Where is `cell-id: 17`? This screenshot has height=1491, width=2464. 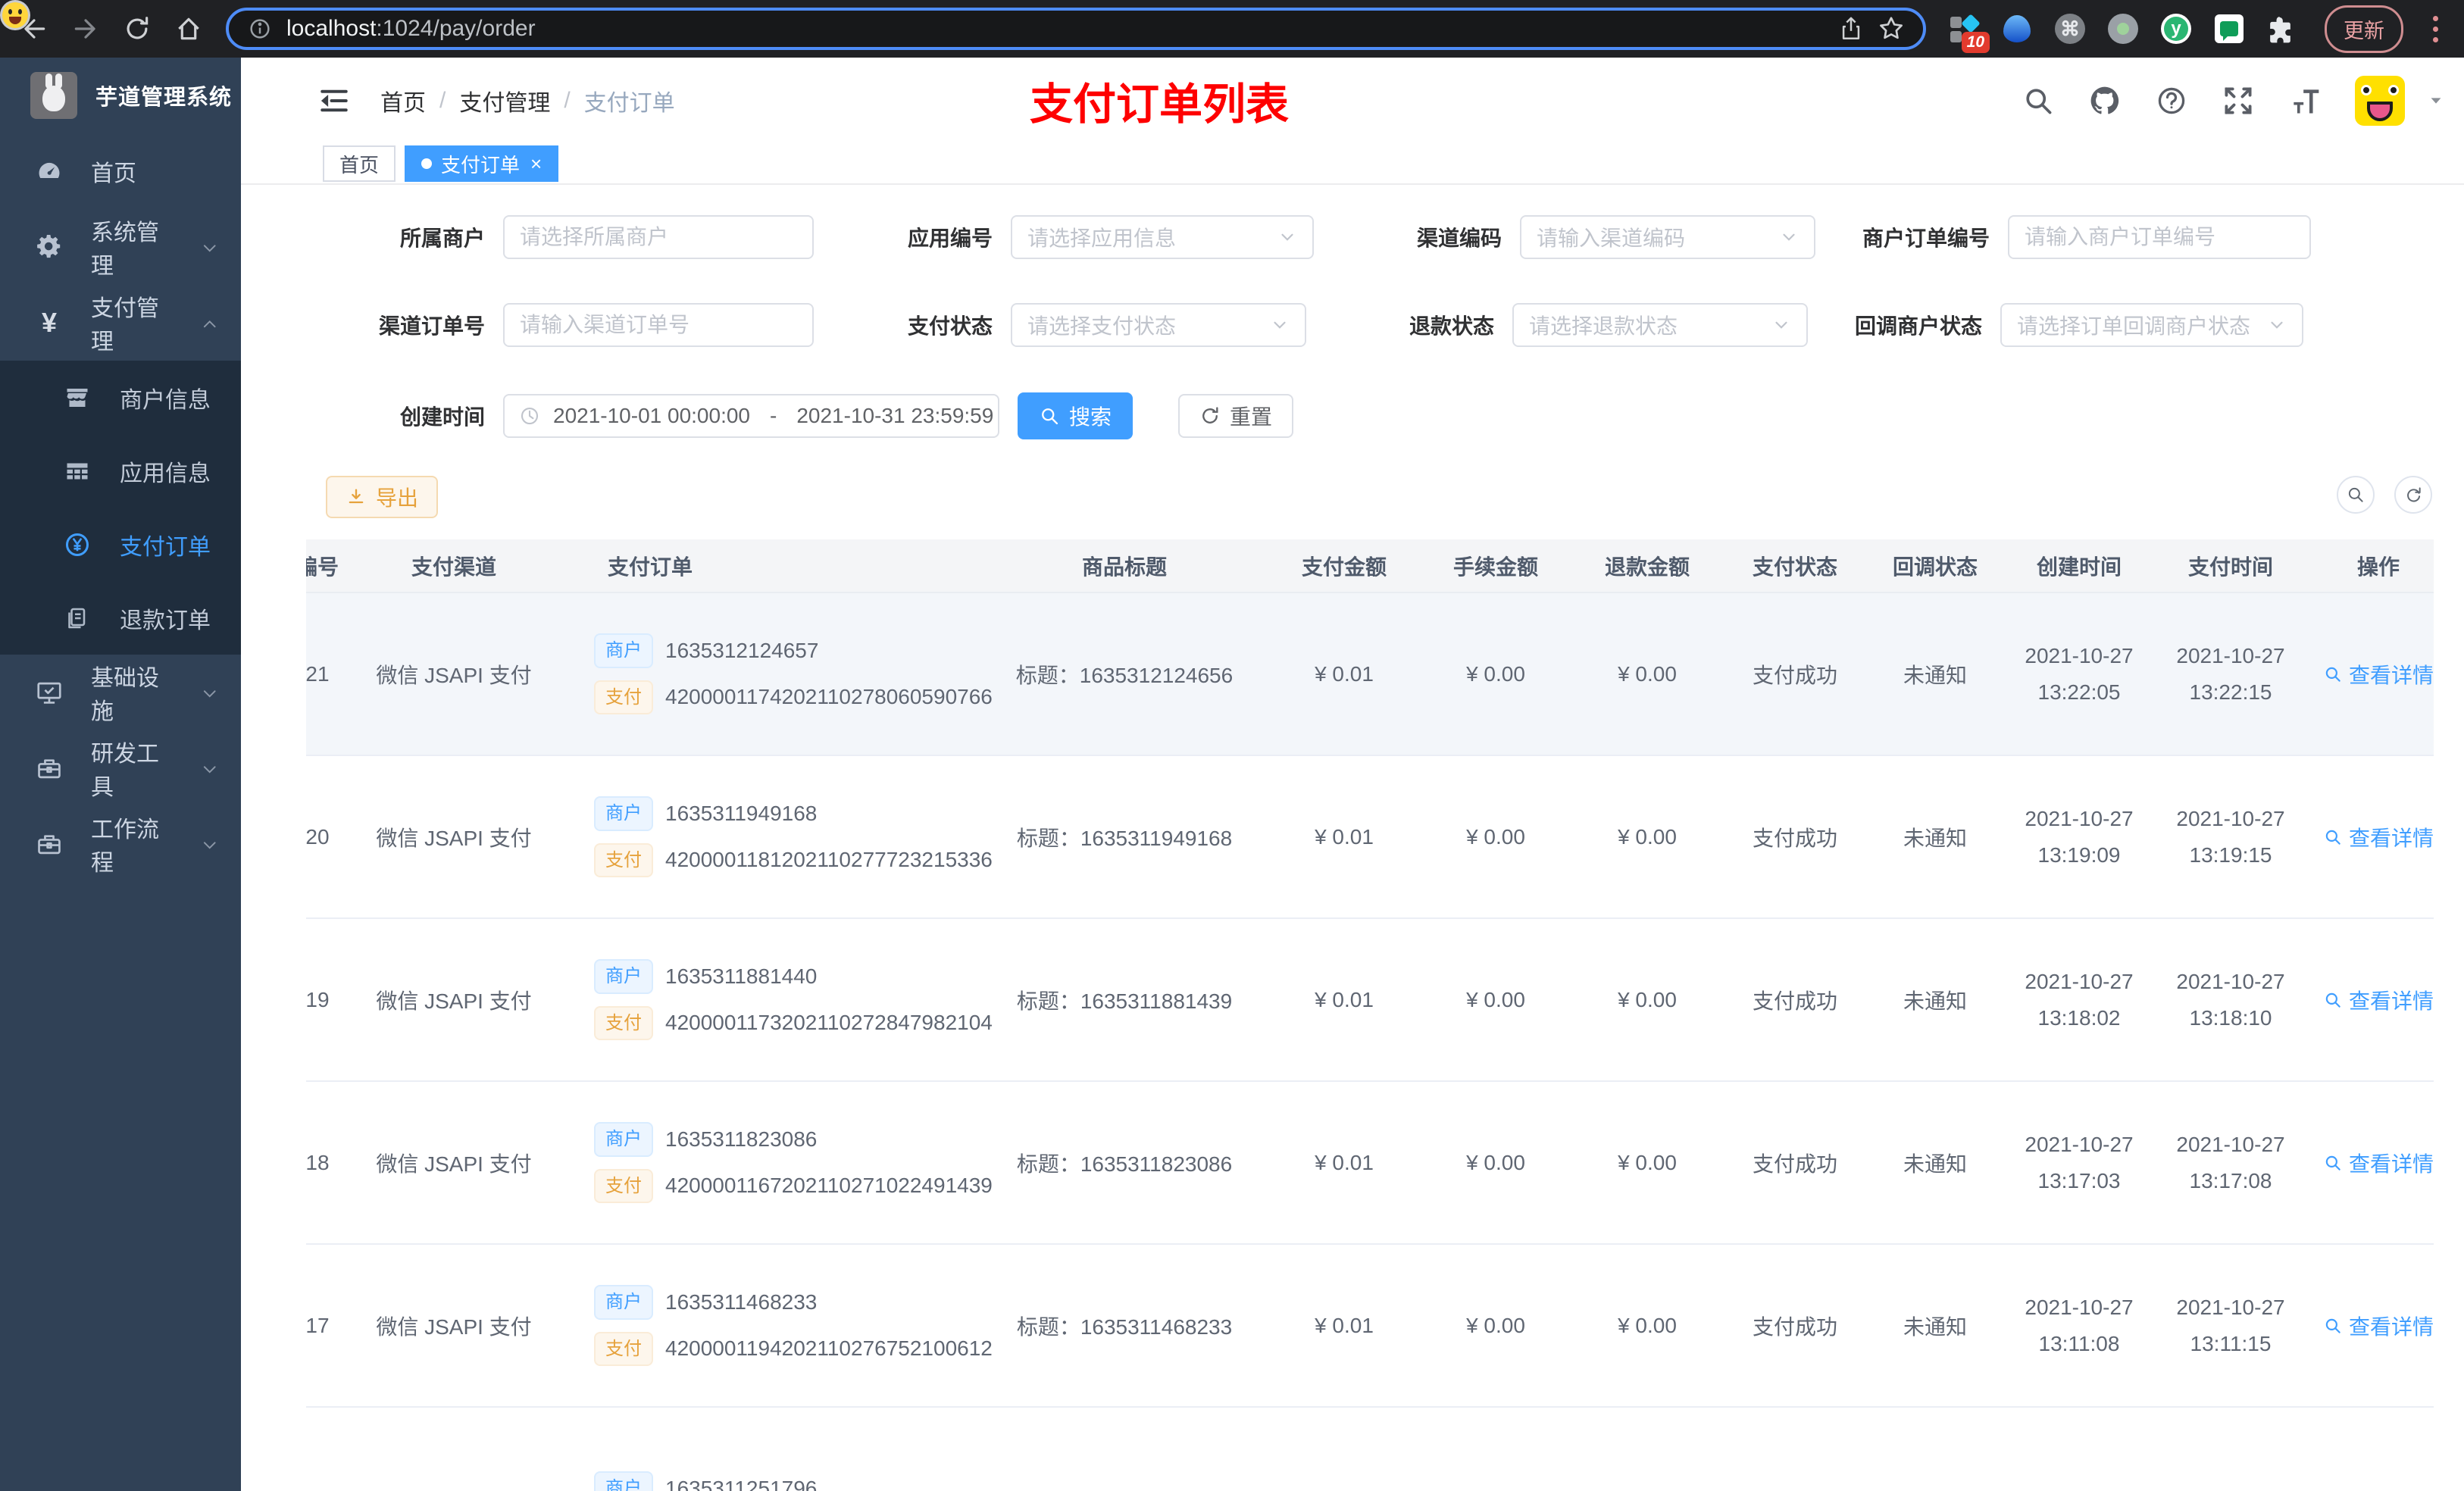
cell-id: 17 is located at coordinates (332, 1326).